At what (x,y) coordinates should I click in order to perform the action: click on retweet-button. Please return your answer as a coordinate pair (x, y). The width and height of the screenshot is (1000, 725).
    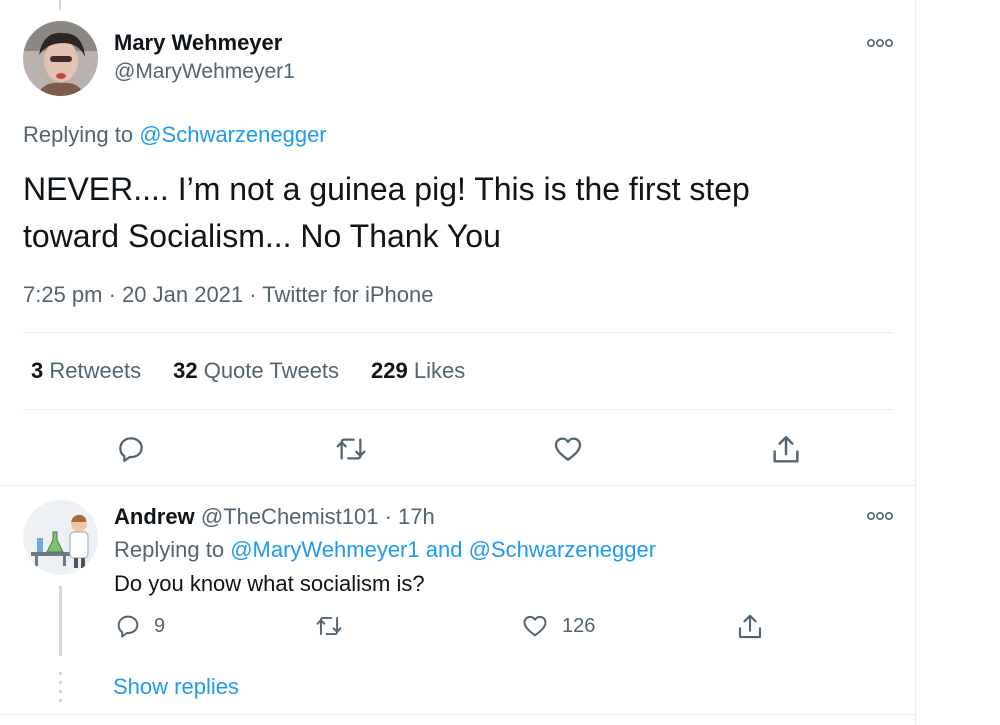
    Looking at the image, I should click on (351, 449).